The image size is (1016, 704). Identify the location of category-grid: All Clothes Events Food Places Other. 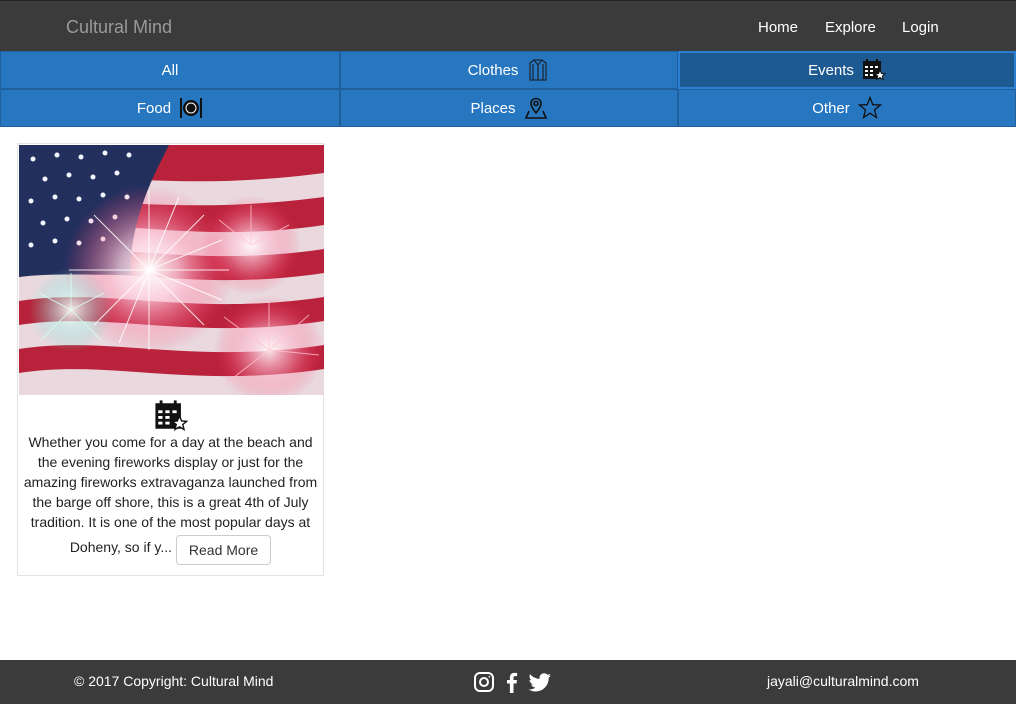
(508, 89).